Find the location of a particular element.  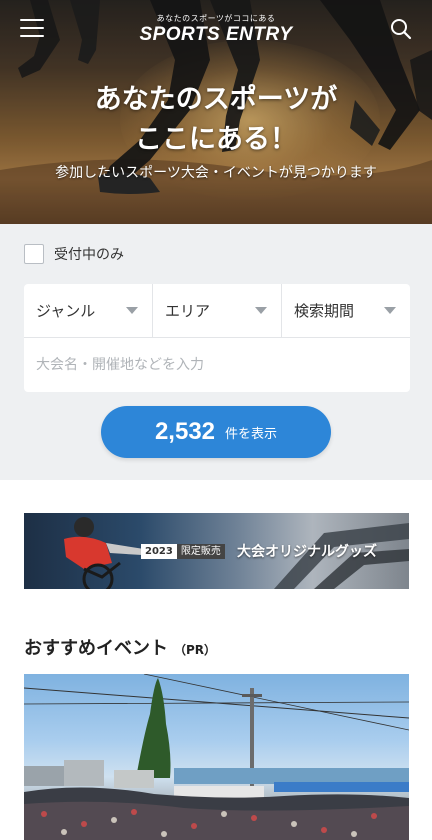

banner-text: 大会オリジナルグッズ is located at coordinates (307, 552).